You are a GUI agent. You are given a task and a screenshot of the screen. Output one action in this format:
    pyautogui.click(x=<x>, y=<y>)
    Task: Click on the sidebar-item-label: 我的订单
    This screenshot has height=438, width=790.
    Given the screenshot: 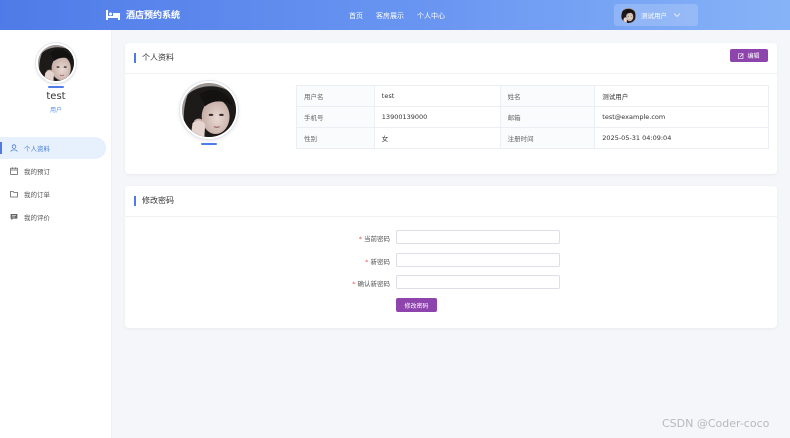 What is the action you would take?
    pyautogui.click(x=37, y=195)
    